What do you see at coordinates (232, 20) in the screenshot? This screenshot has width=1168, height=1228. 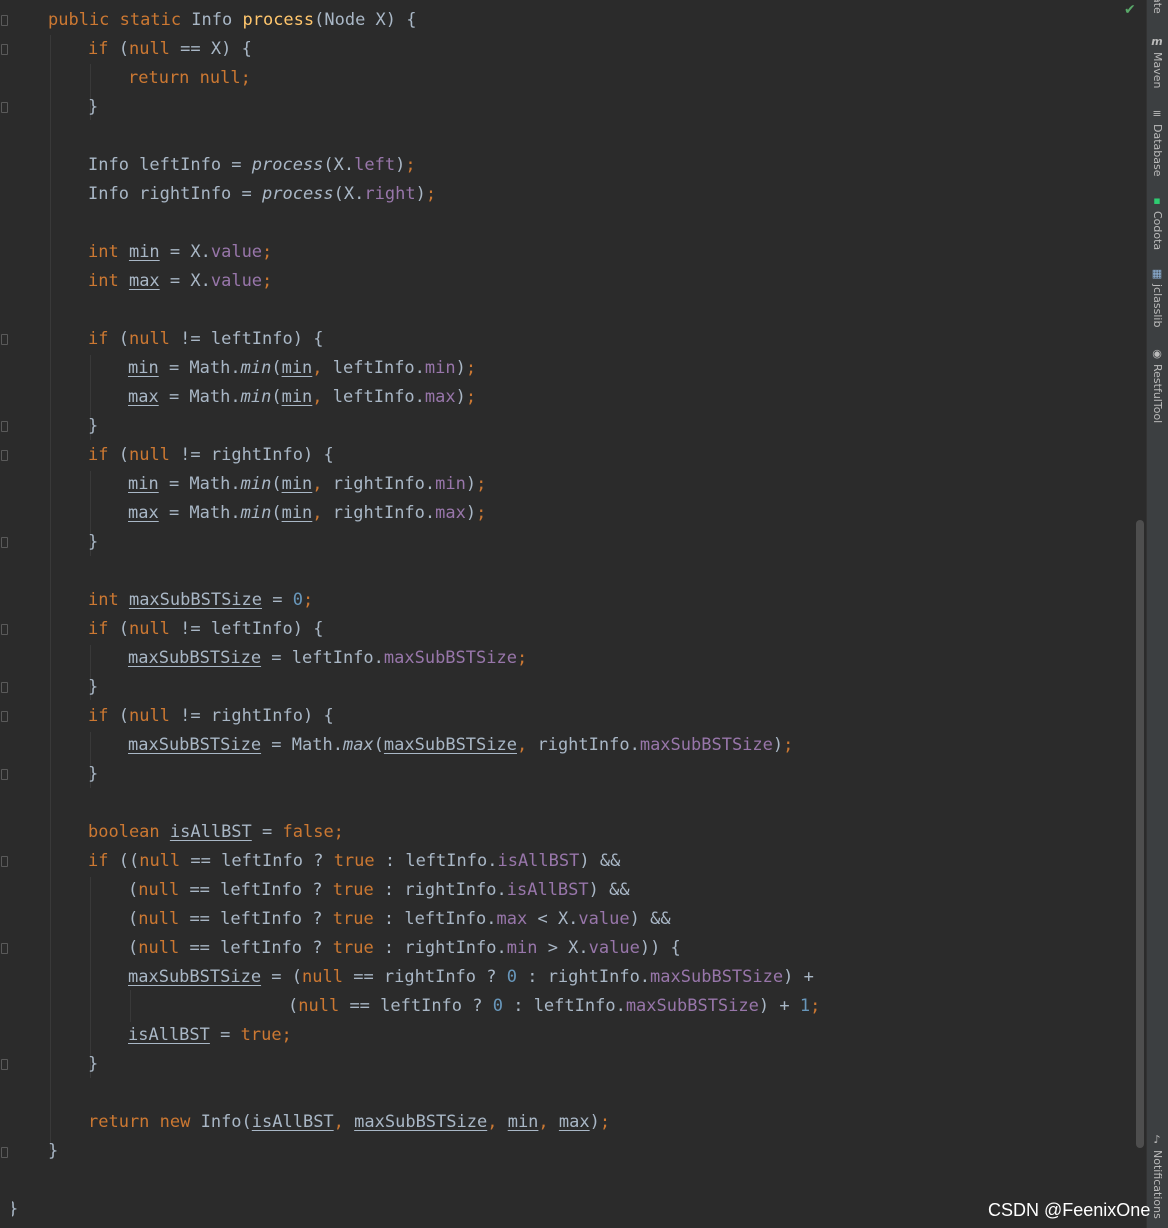 I see `code-line: public static Info process(Node X) {` at bounding box center [232, 20].